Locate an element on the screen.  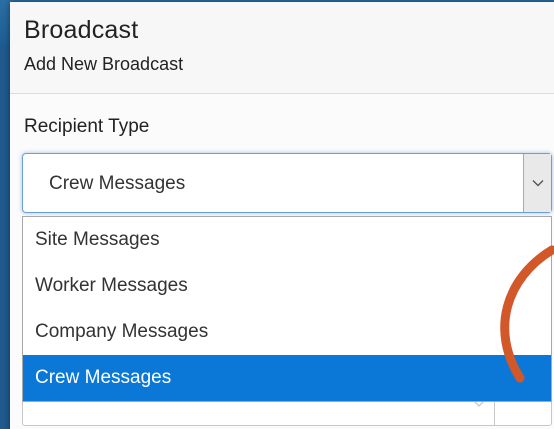
recipient-type-value: Crew Messages is located at coordinates (117, 183).